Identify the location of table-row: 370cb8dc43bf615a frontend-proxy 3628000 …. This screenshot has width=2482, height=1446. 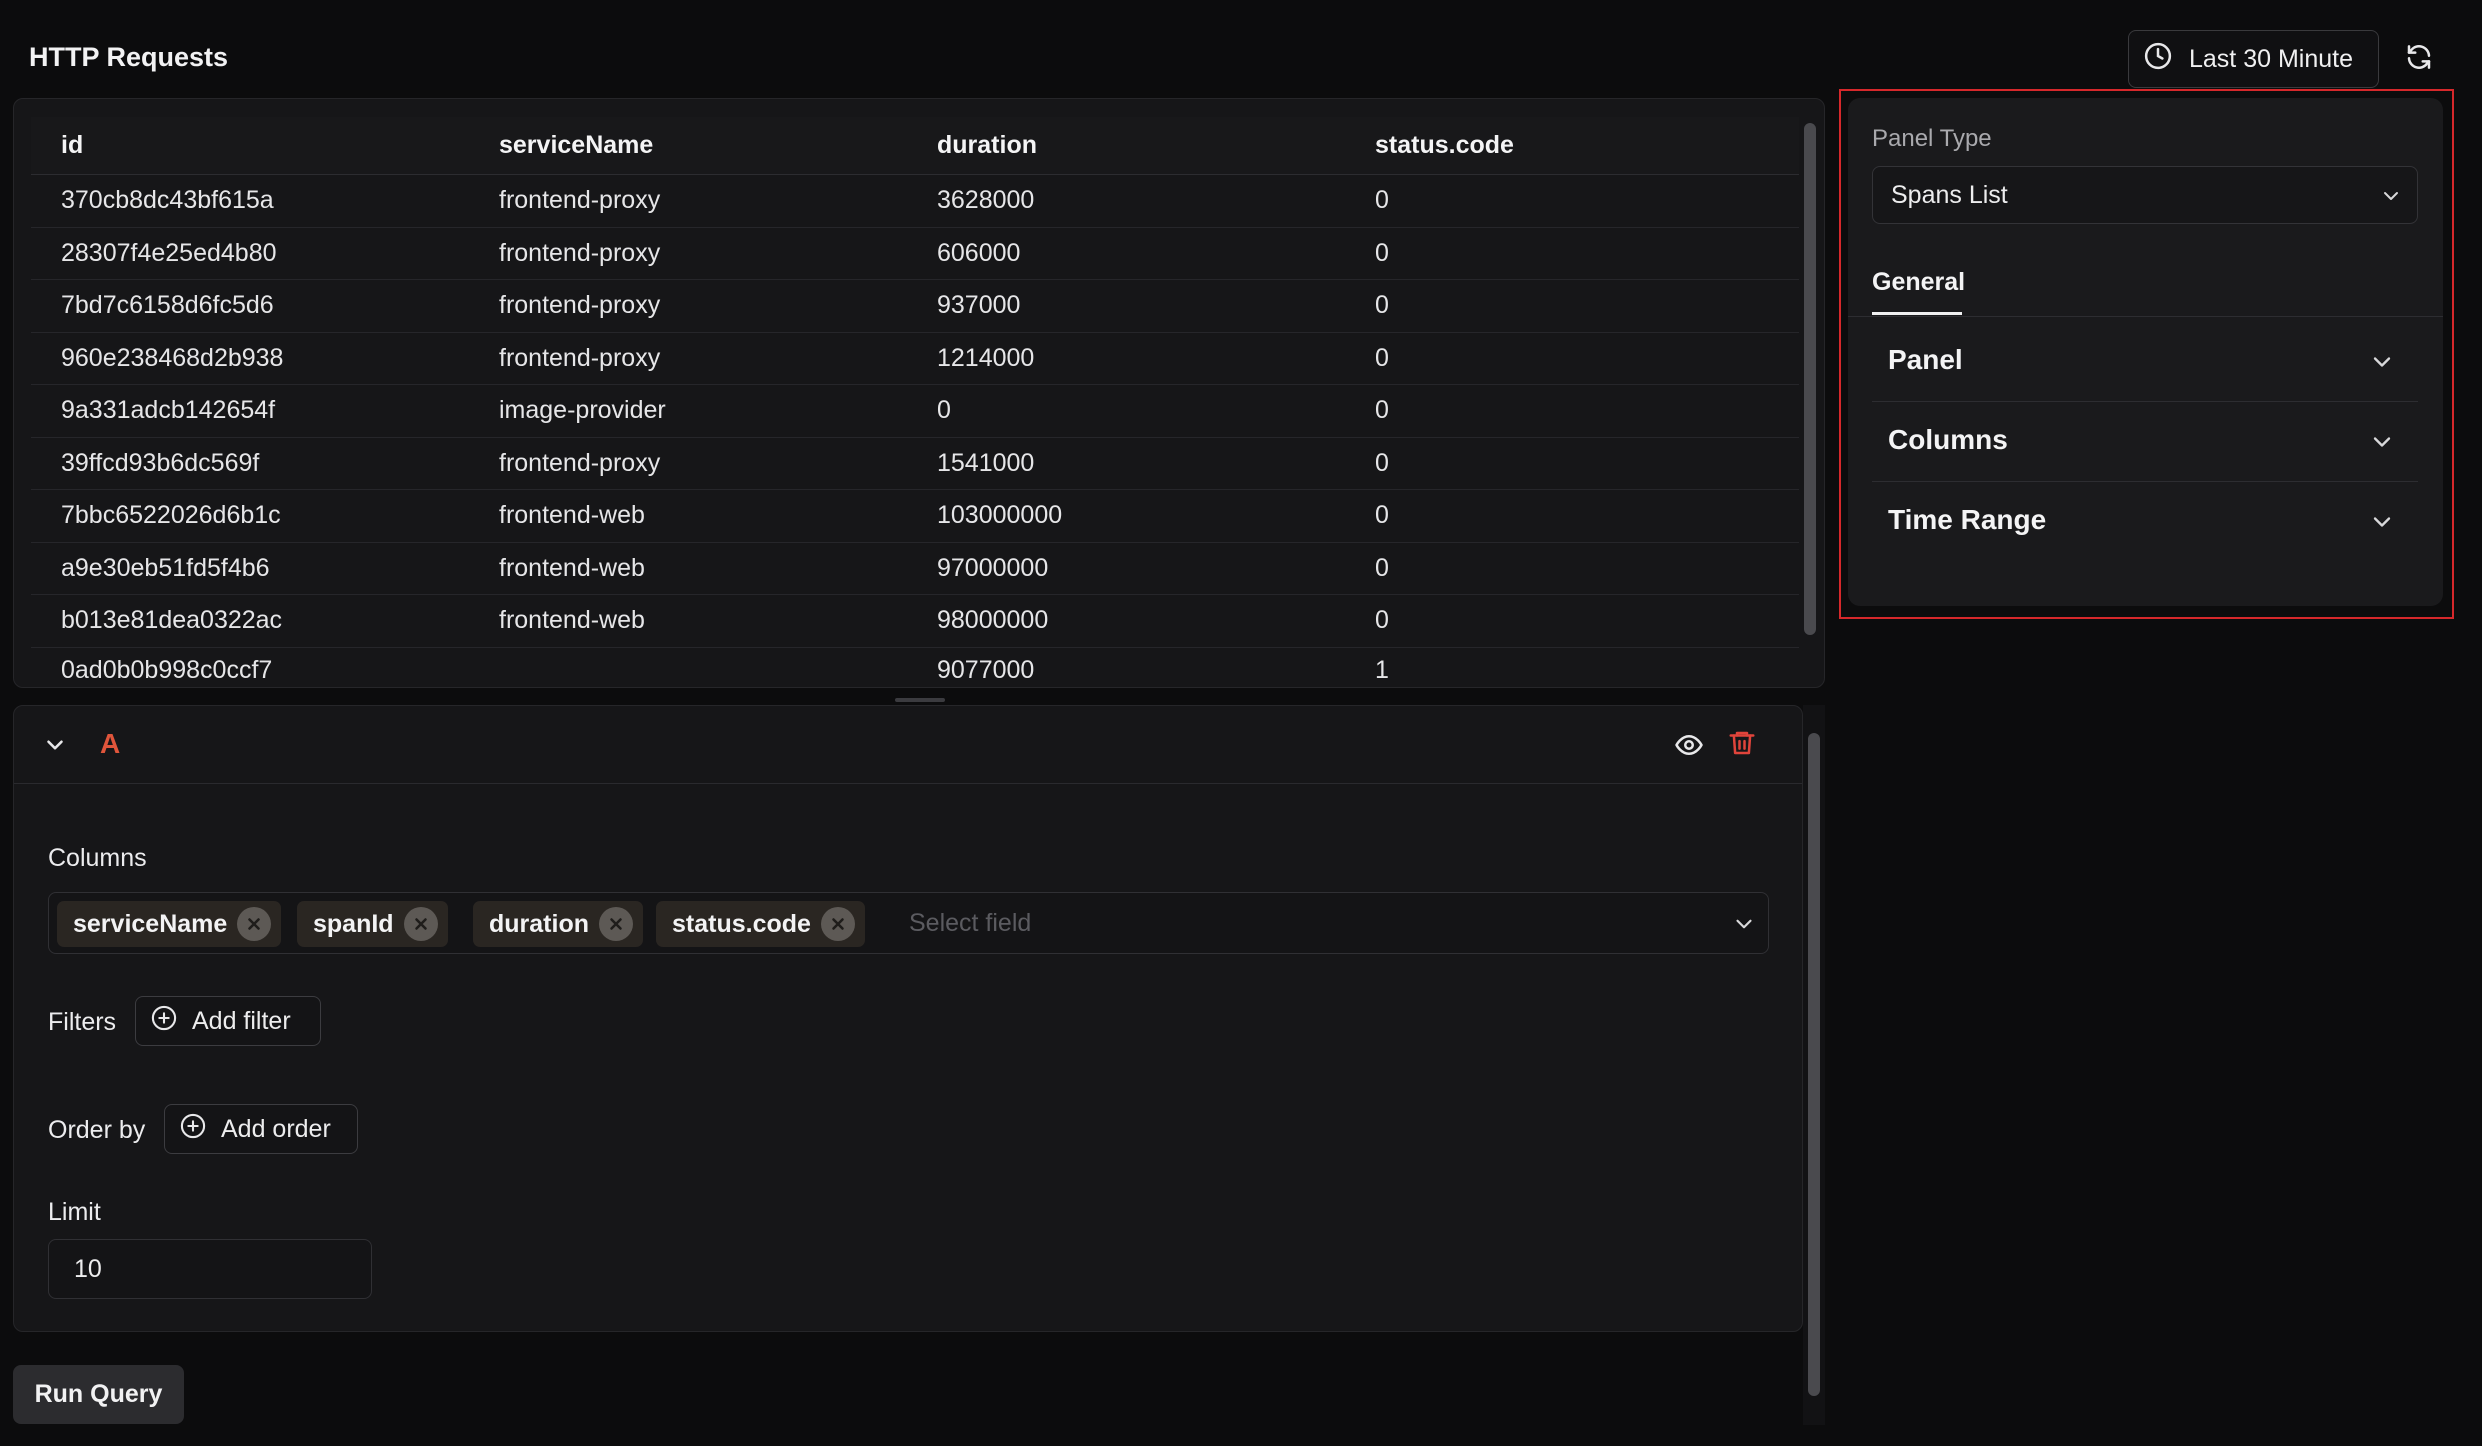
(915, 201).